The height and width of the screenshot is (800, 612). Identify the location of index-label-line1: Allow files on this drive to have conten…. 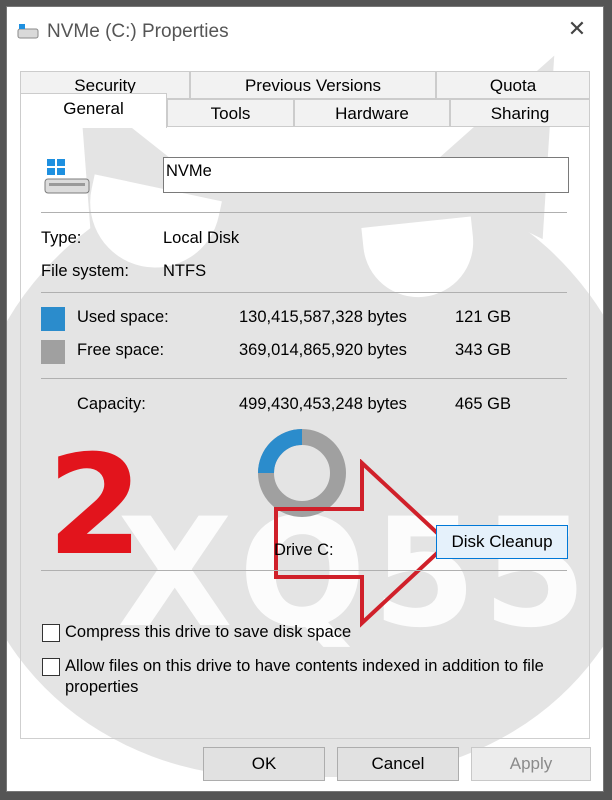
(304, 666).